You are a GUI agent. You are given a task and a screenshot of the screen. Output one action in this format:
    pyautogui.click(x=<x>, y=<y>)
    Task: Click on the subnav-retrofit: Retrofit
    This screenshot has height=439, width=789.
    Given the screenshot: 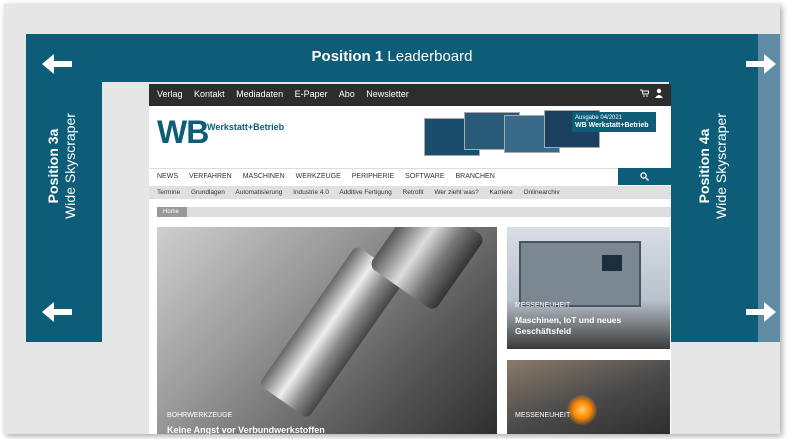 What is the action you would take?
    pyautogui.click(x=413, y=192)
    